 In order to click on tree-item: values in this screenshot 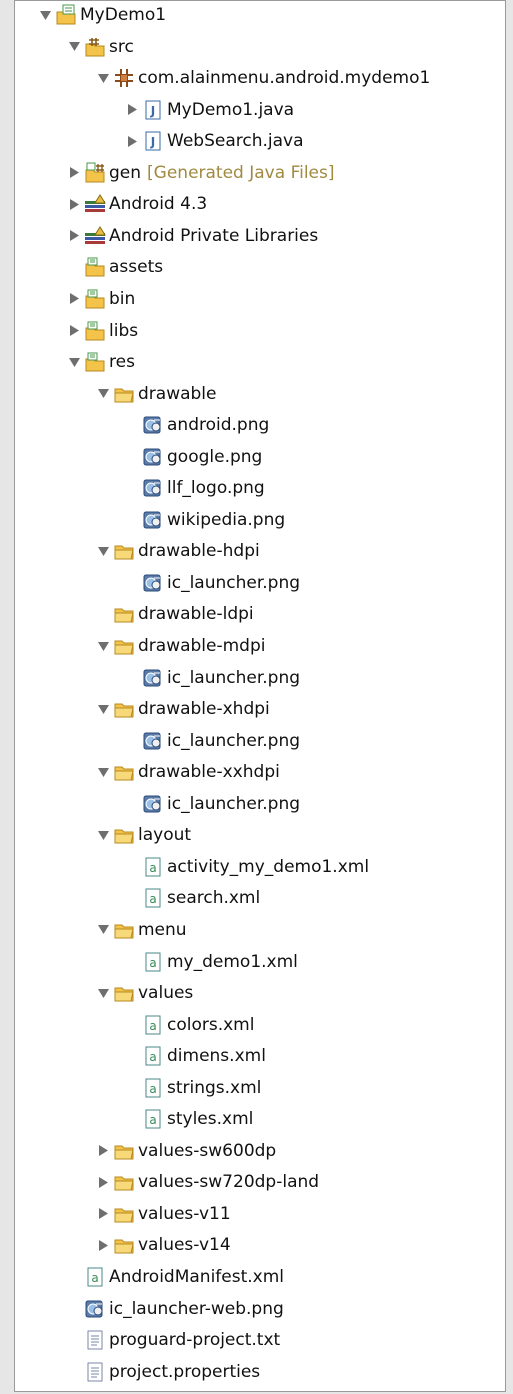, I will do `click(260, 993)`.